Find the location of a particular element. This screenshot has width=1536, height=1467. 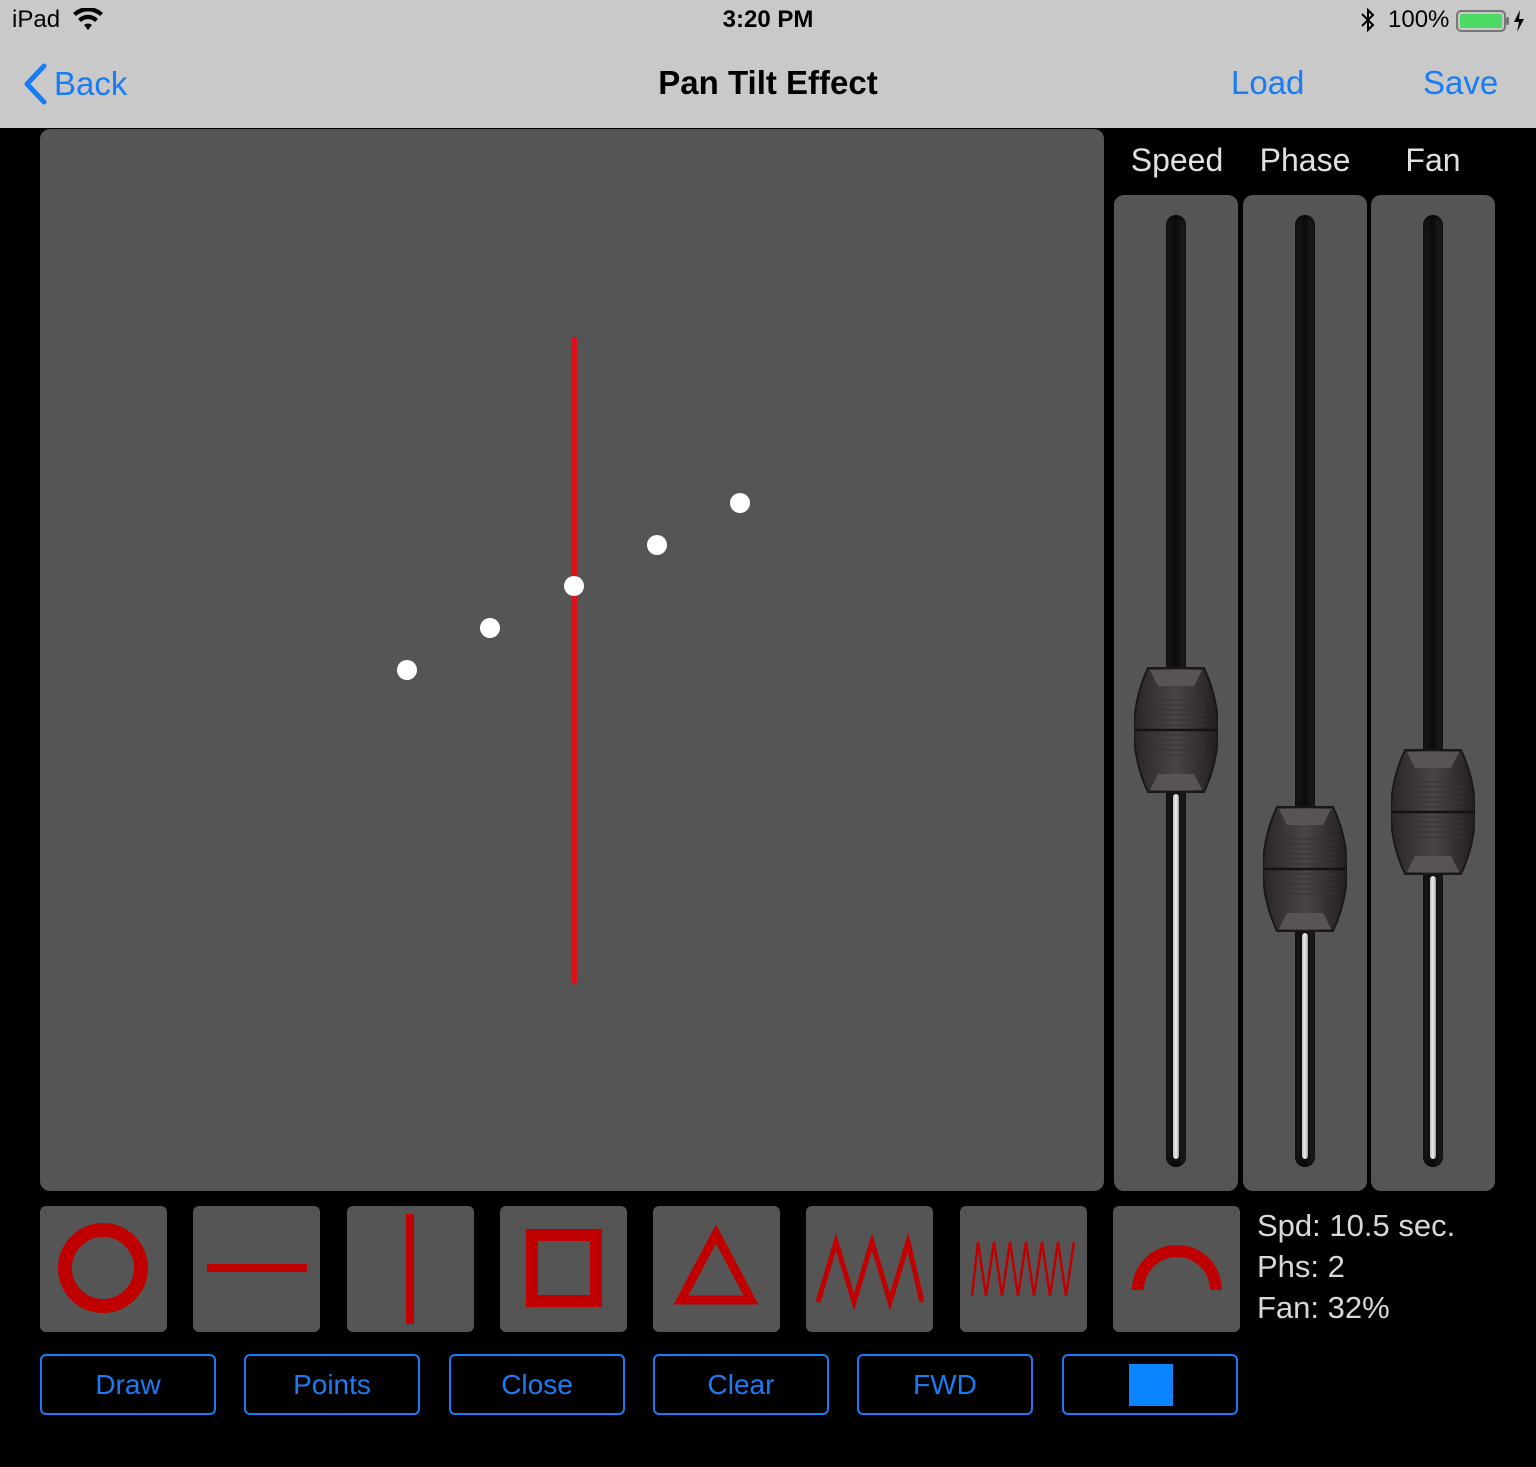

fan-slider-label: Fan is located at coordinates (1433, 160).